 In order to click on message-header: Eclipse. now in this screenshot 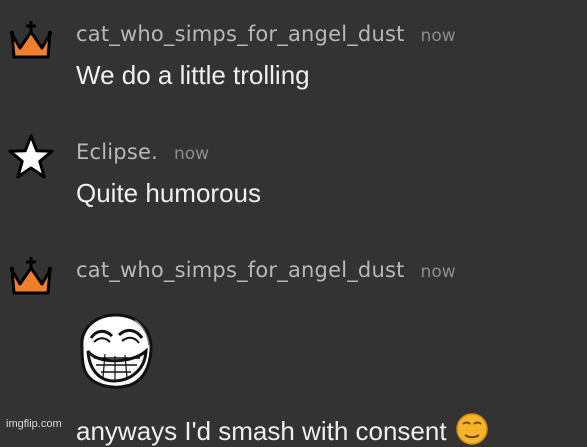, I will do `click(142, 152)`.